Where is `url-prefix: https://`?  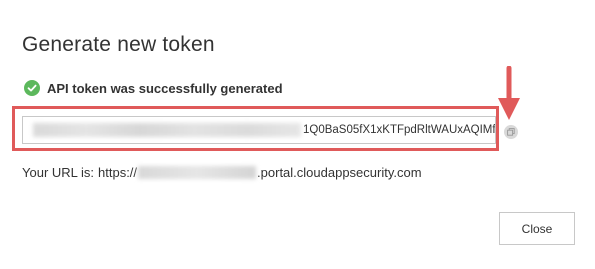
url-prefix: https:// is located at coordinates (118, 172).